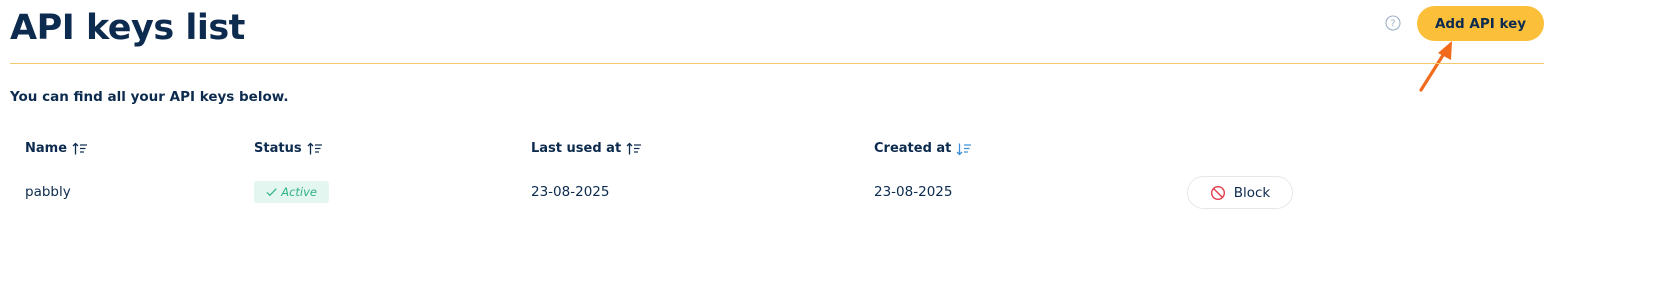 Image resolution: width=1658 pixels, height=283 pixels. What do you see at coordinates (299, 192) in the screenshot?
I see `status-label: Active` at bounding box center [299, 192].